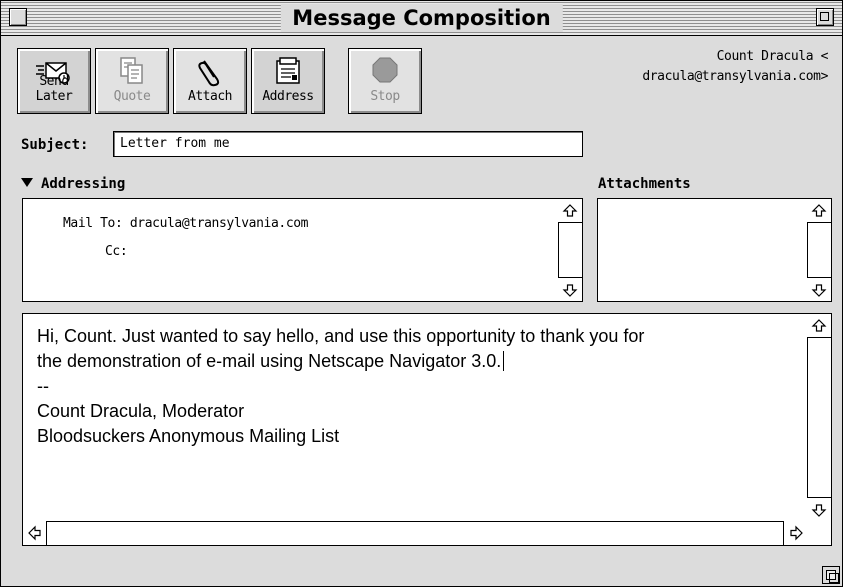  What do you see at coordinates (93, 223) in the screenshot?
I see `mail-to-label: Mail To:` at bounding box center [93, 223].